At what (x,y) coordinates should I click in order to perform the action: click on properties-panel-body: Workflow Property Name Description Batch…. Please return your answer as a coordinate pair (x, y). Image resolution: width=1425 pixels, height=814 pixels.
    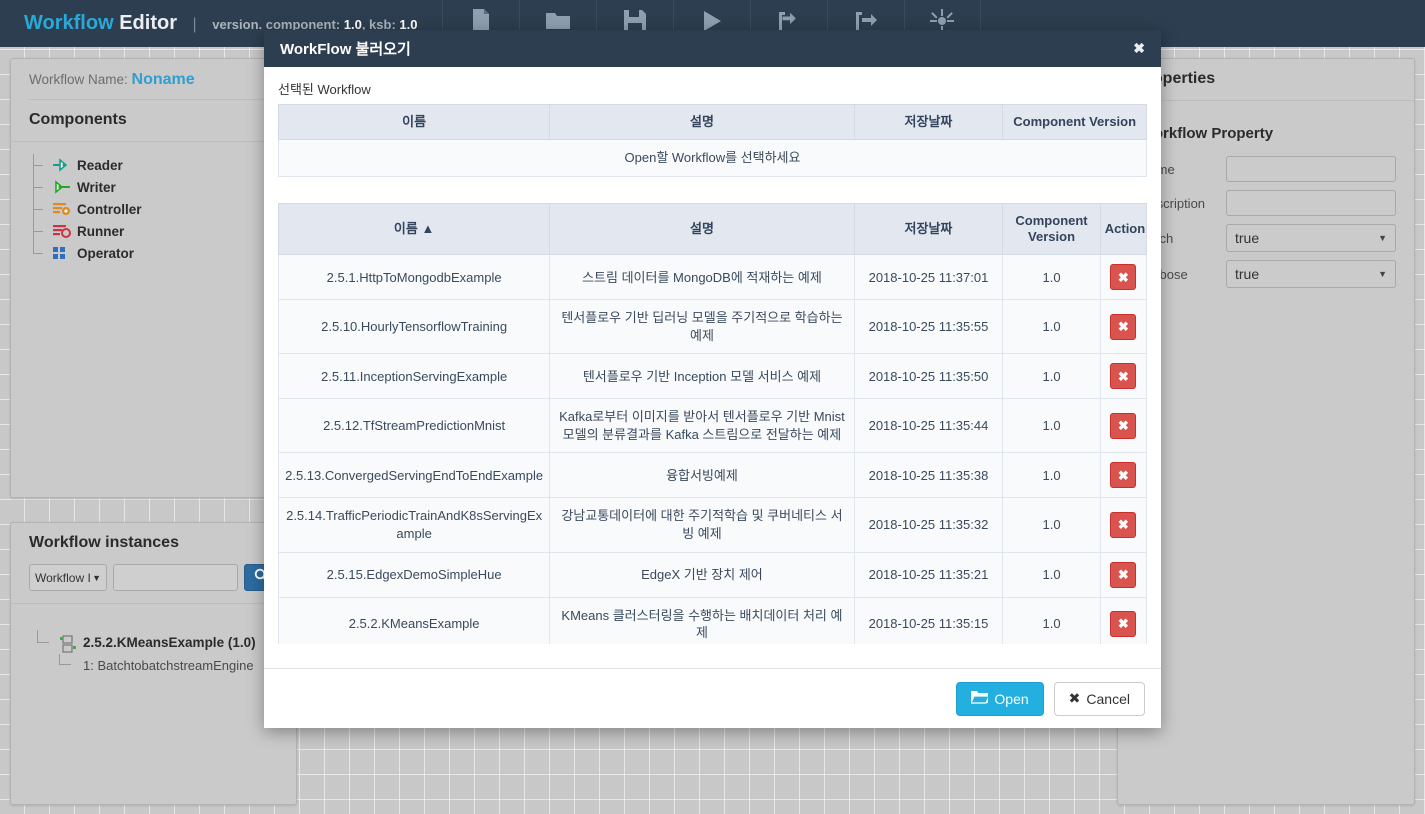
    Looking at the image, I should click on (1266, 198).